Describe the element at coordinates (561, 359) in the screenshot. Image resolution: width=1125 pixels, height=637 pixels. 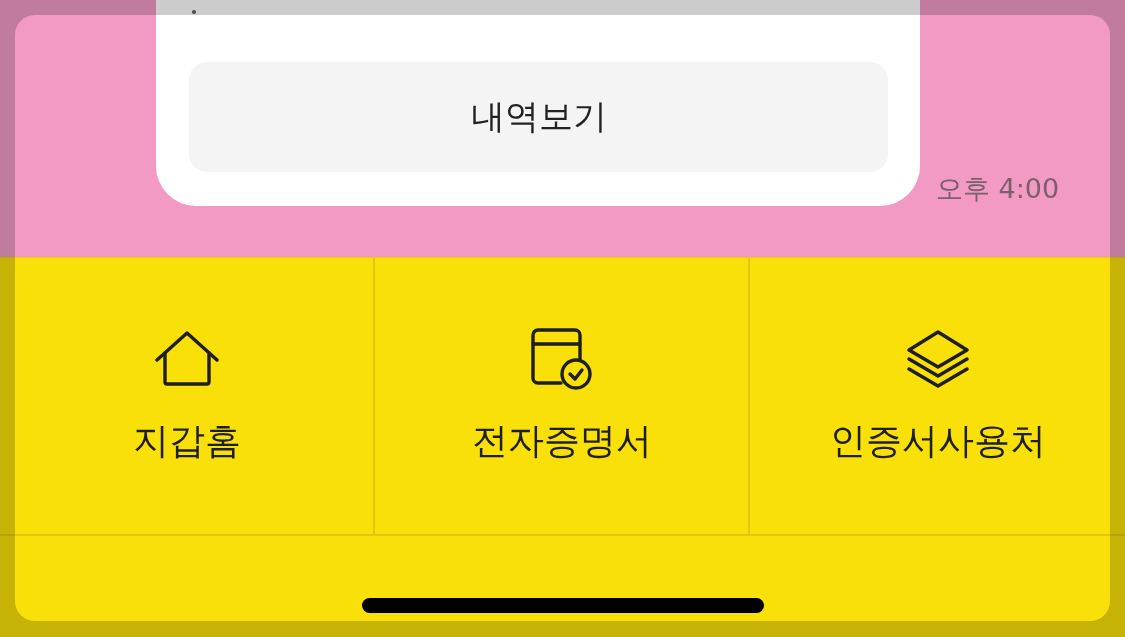
I see `document-check-icon` at that location.